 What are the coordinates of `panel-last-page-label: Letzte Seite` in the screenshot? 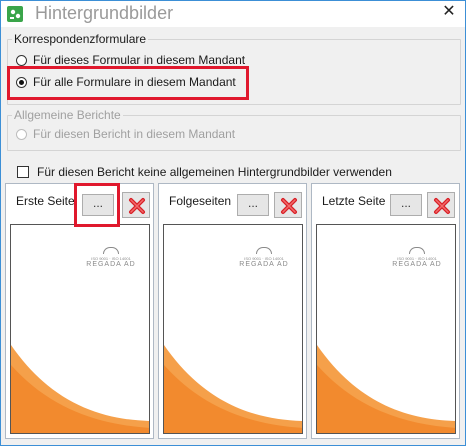 It's located at (354, 201).